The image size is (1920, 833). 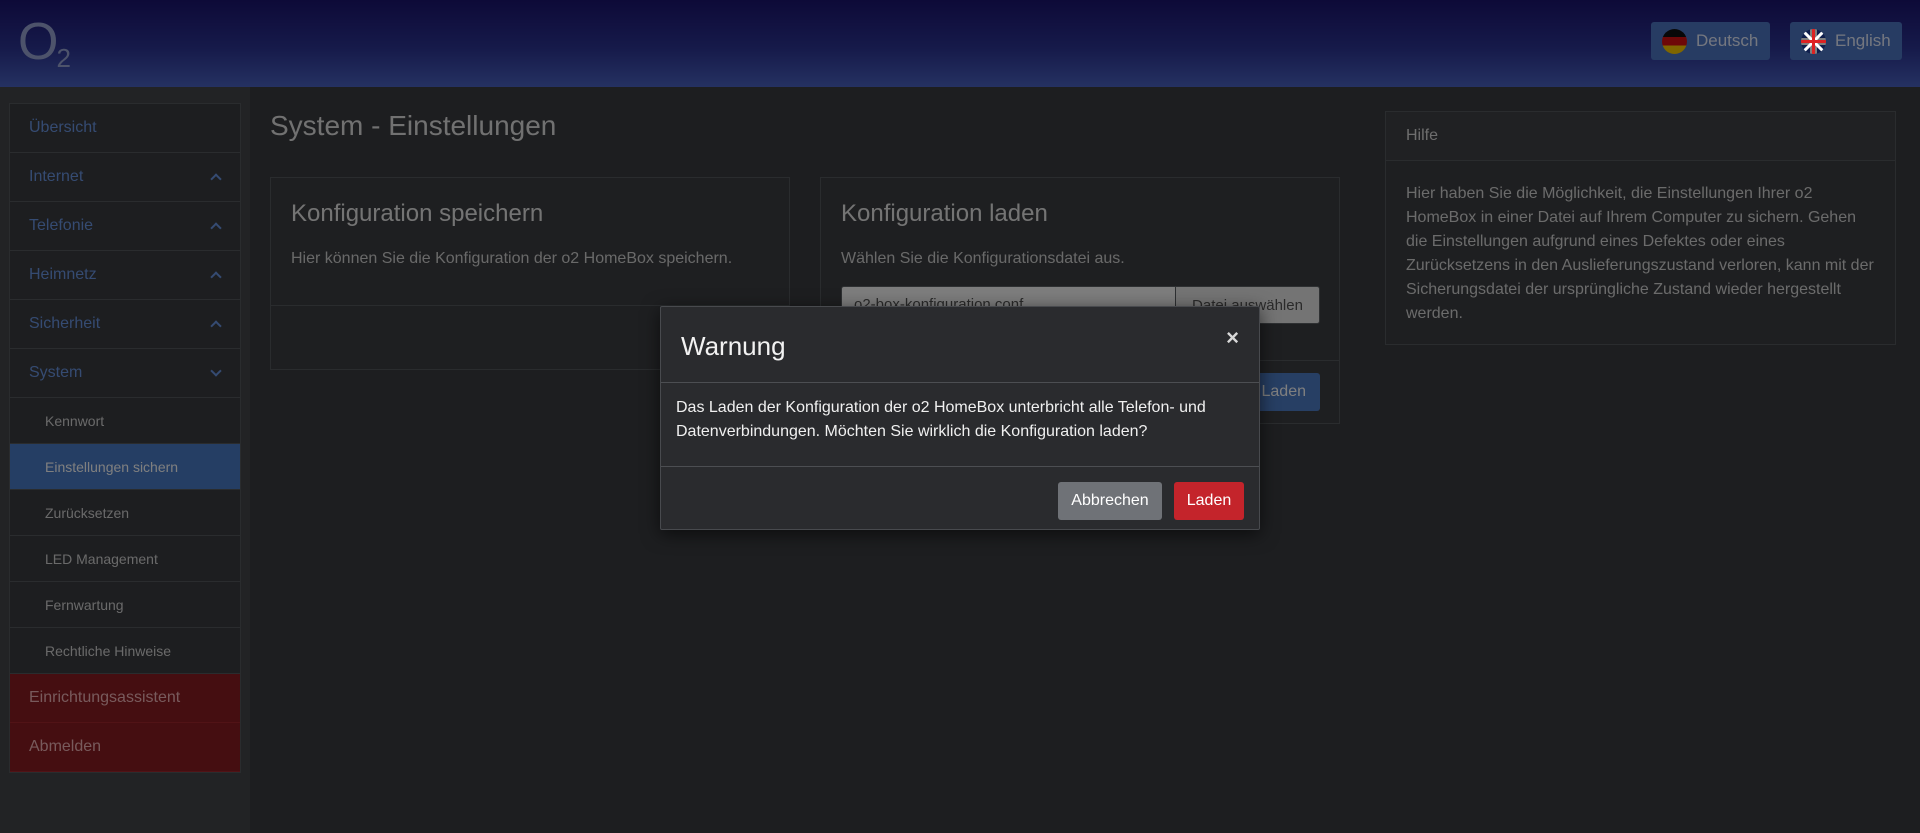 I want to click on dialog-header: Warnung ×, so click(x=960, y=345).